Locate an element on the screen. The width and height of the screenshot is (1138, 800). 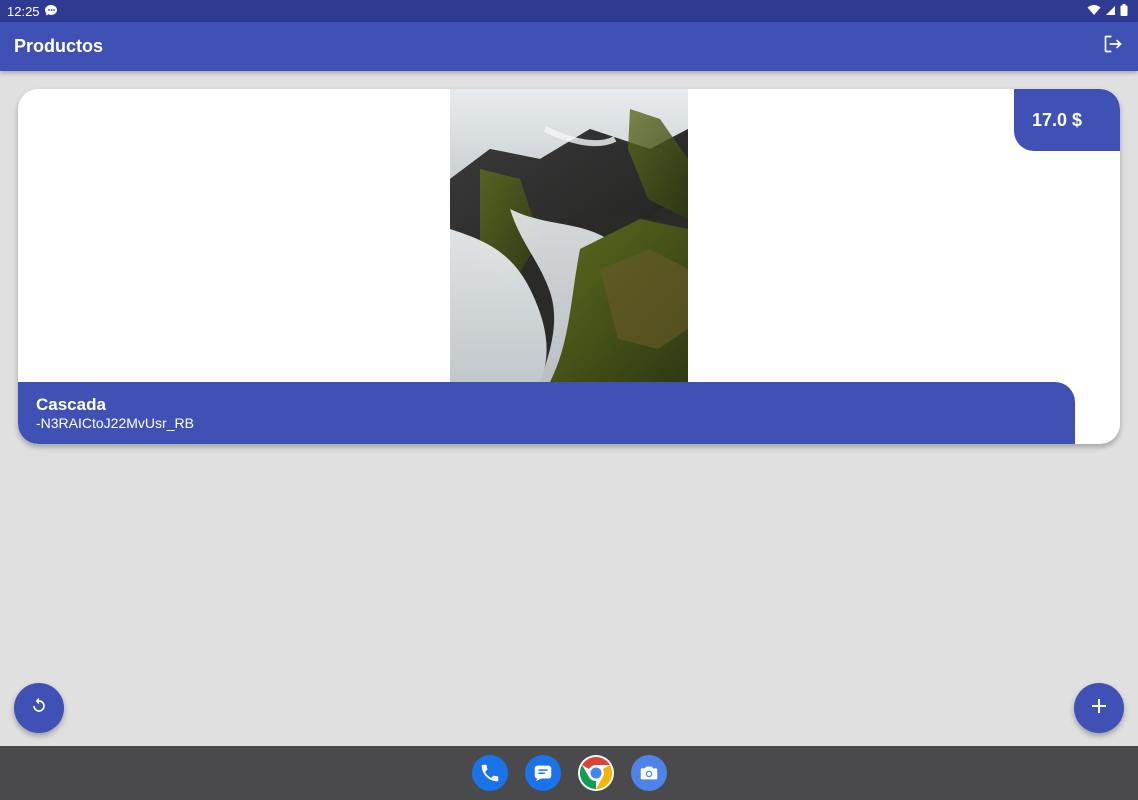
battery-icon is located at coordinates (1124, 11).